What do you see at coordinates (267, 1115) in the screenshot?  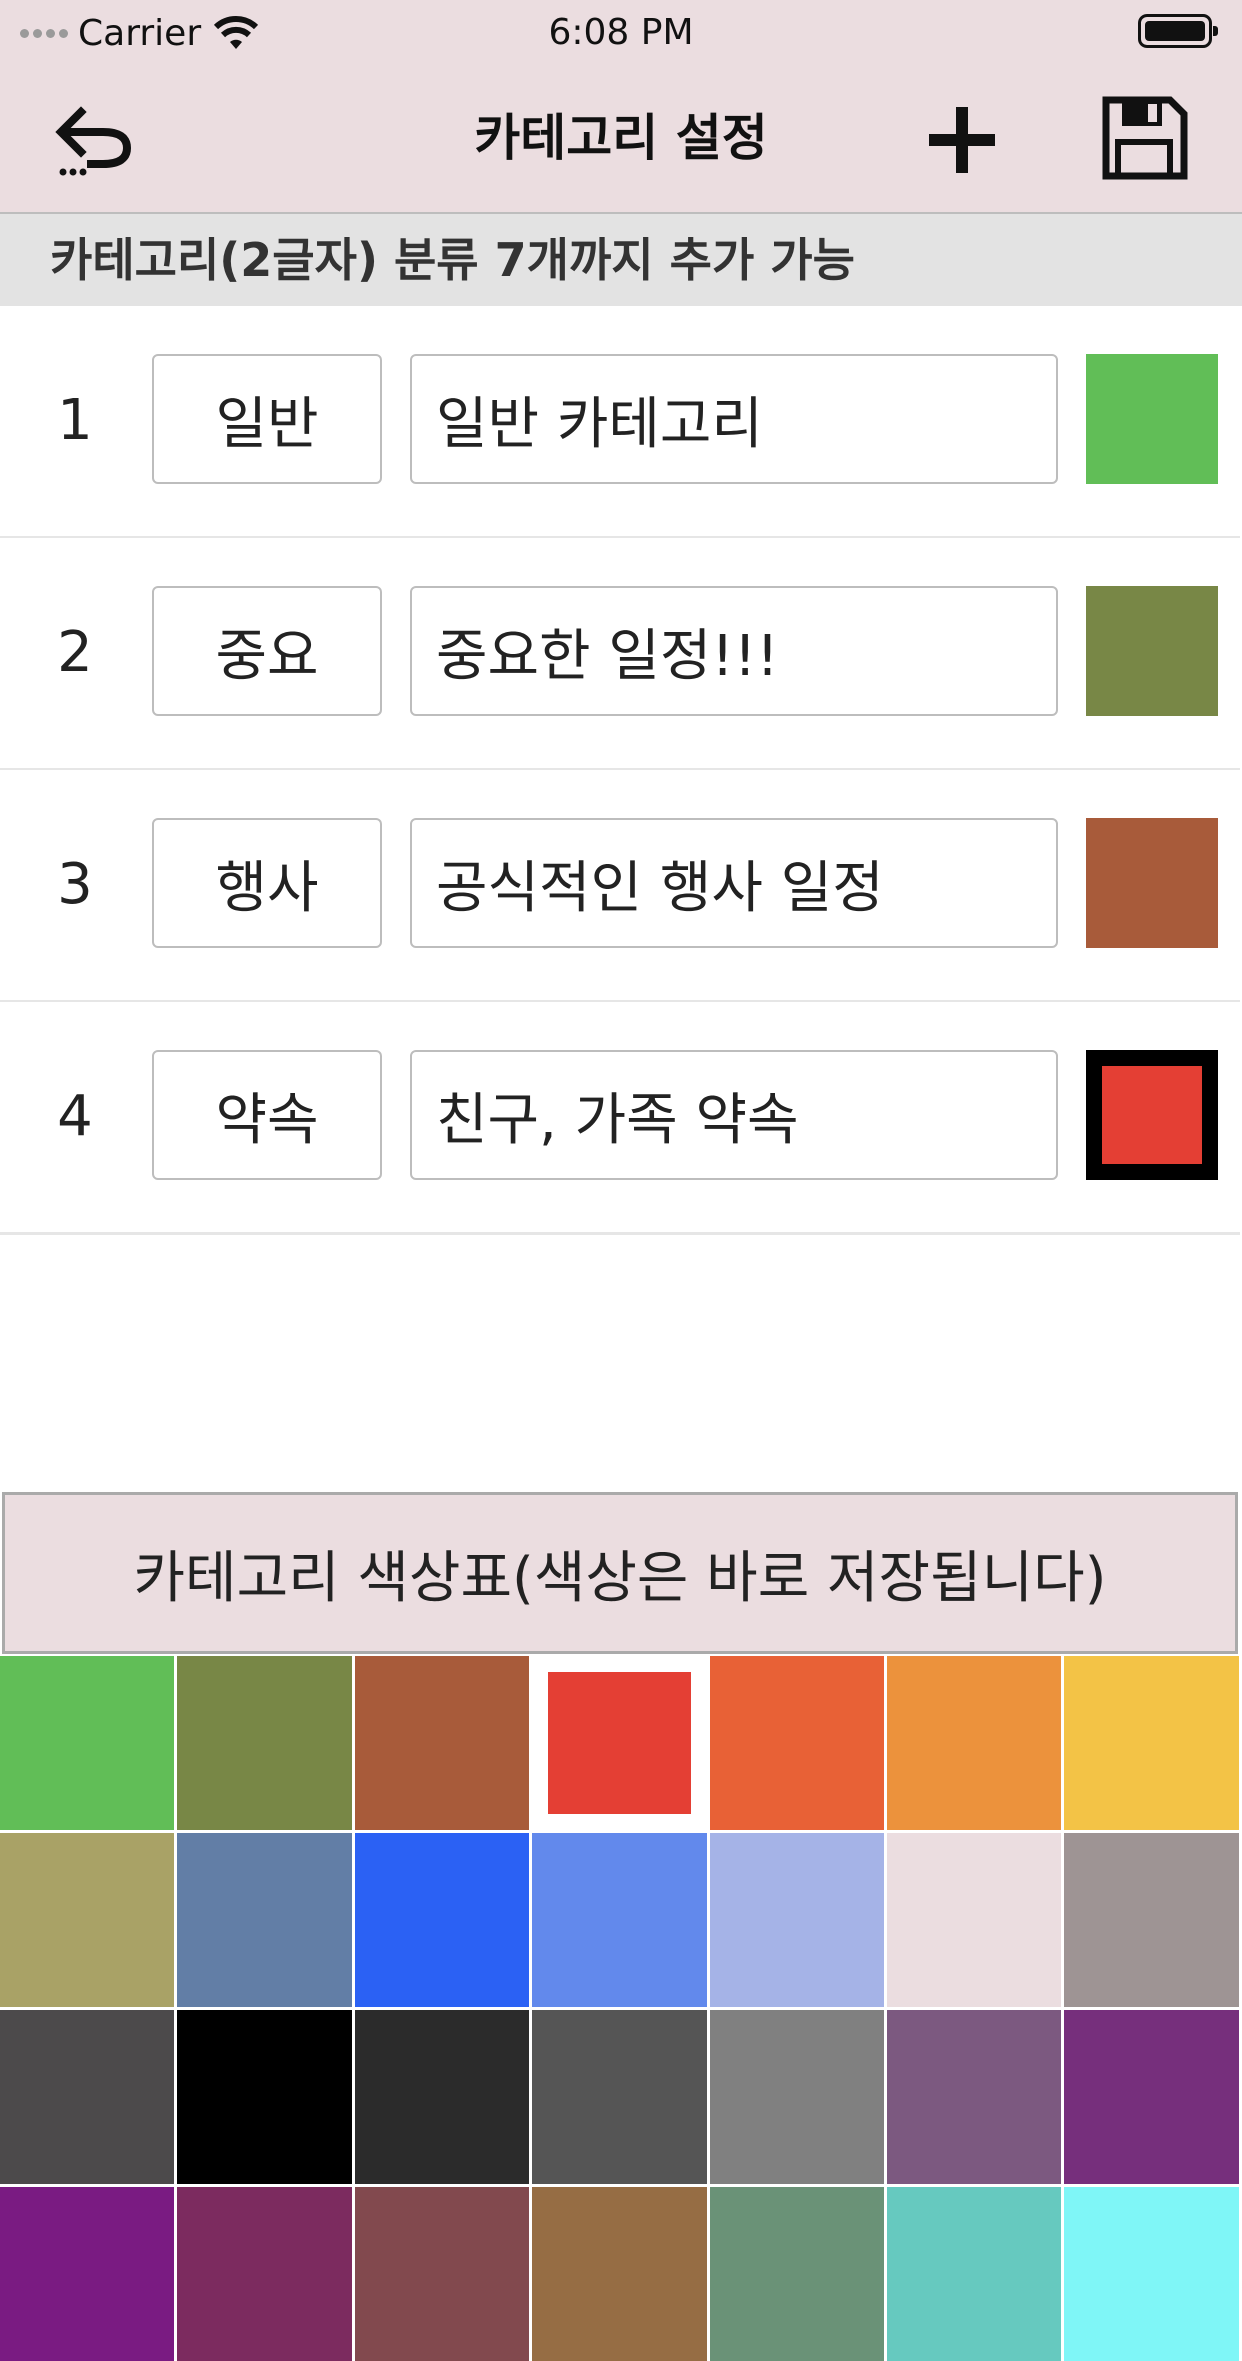 I see `category-name-field: 약속` at bounding box center [267, 1115].